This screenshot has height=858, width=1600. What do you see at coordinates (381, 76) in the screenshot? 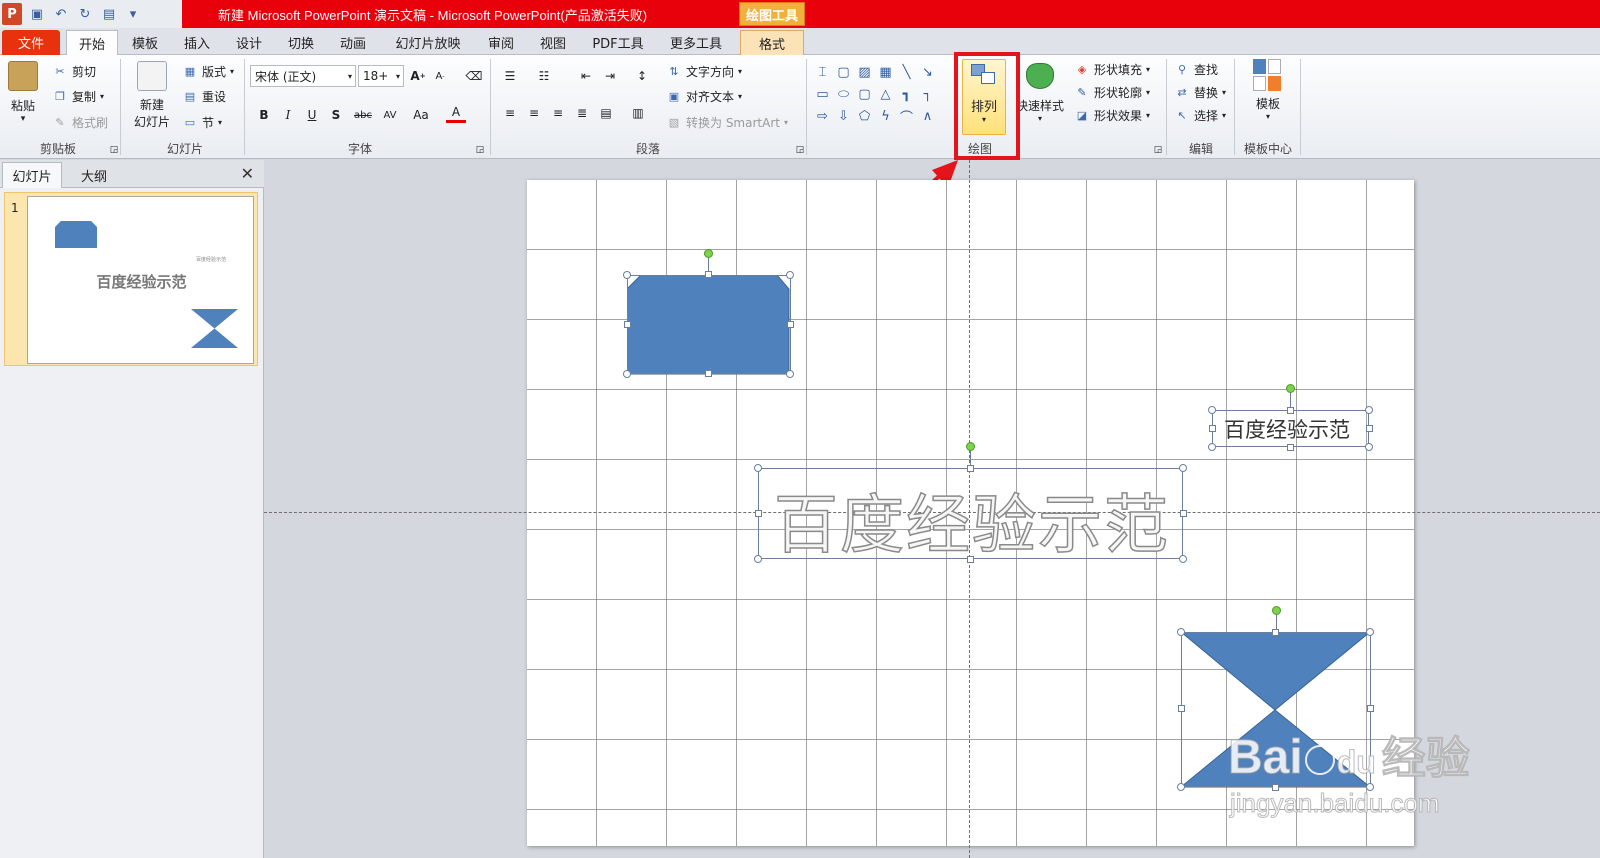
I see `font-size-select: 18+ ▾` at bounding box center [381, 76].